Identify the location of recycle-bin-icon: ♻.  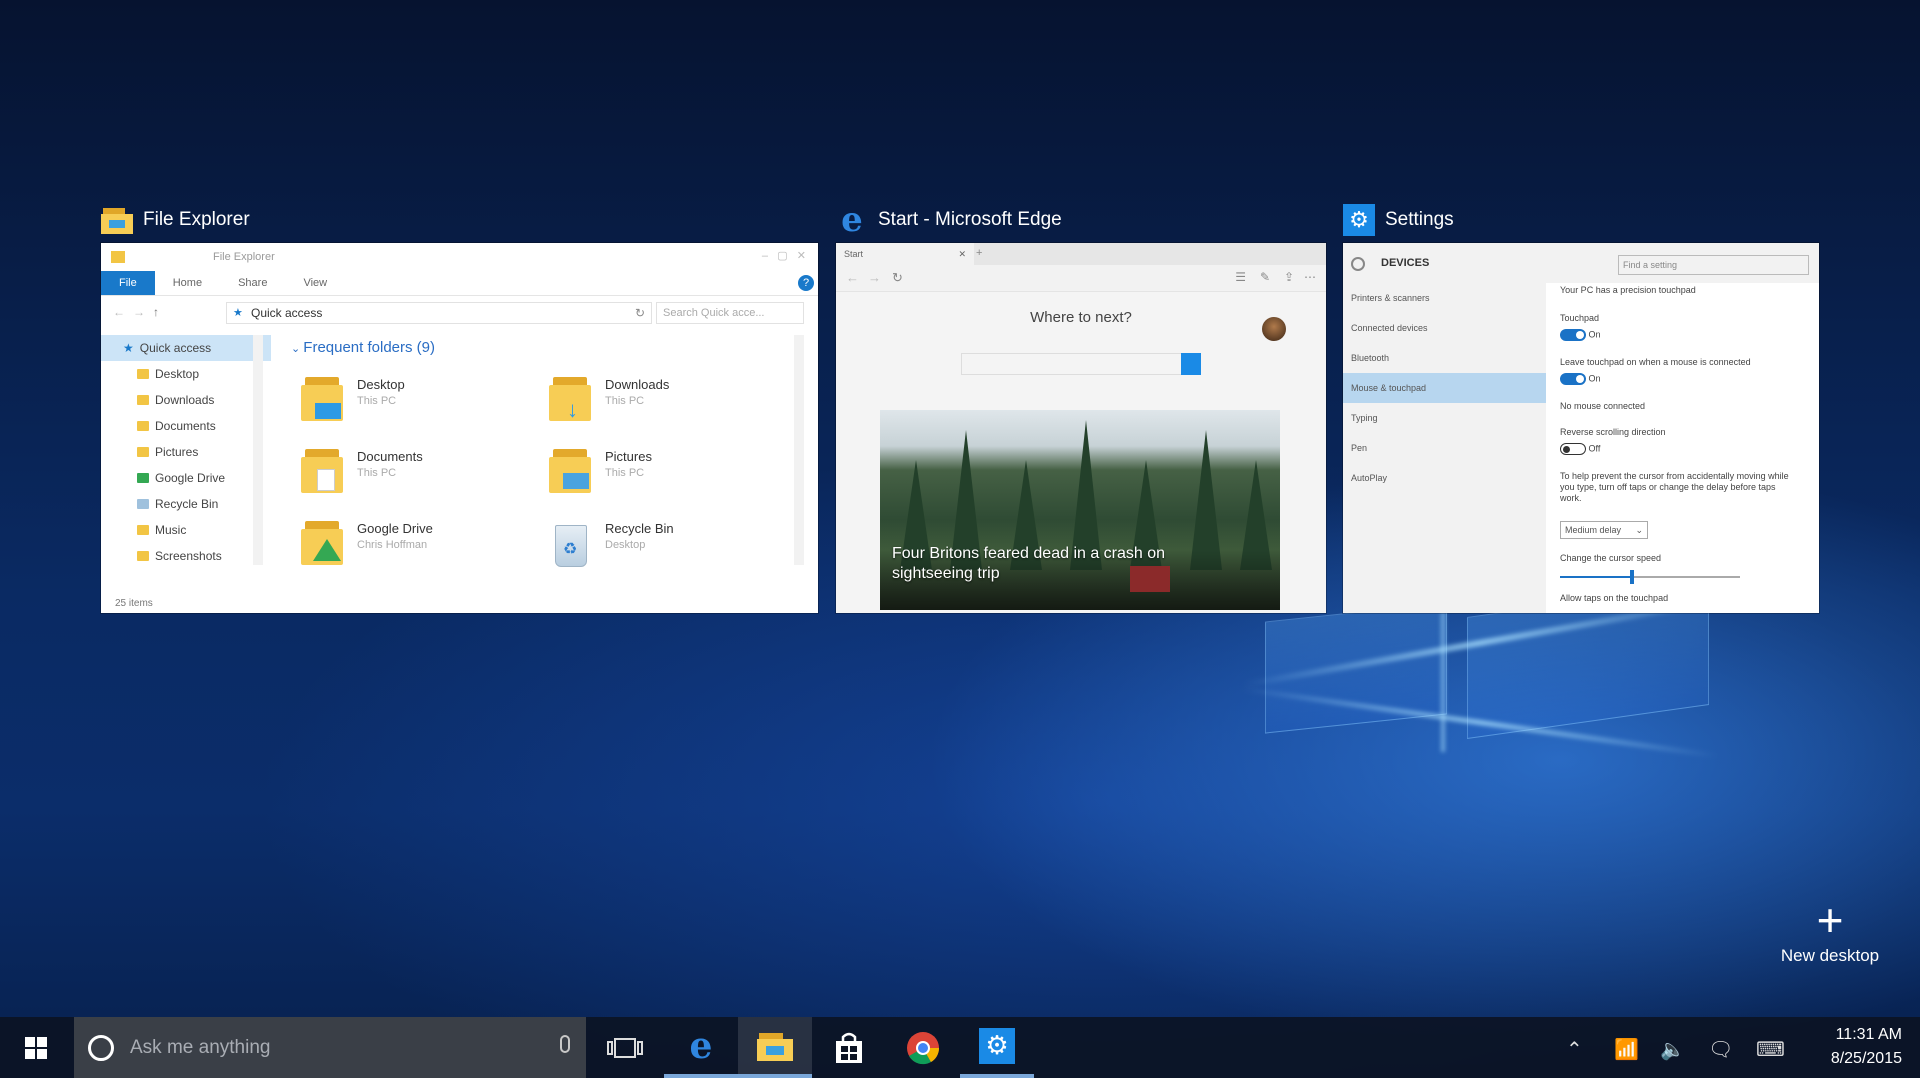
(570, 544).